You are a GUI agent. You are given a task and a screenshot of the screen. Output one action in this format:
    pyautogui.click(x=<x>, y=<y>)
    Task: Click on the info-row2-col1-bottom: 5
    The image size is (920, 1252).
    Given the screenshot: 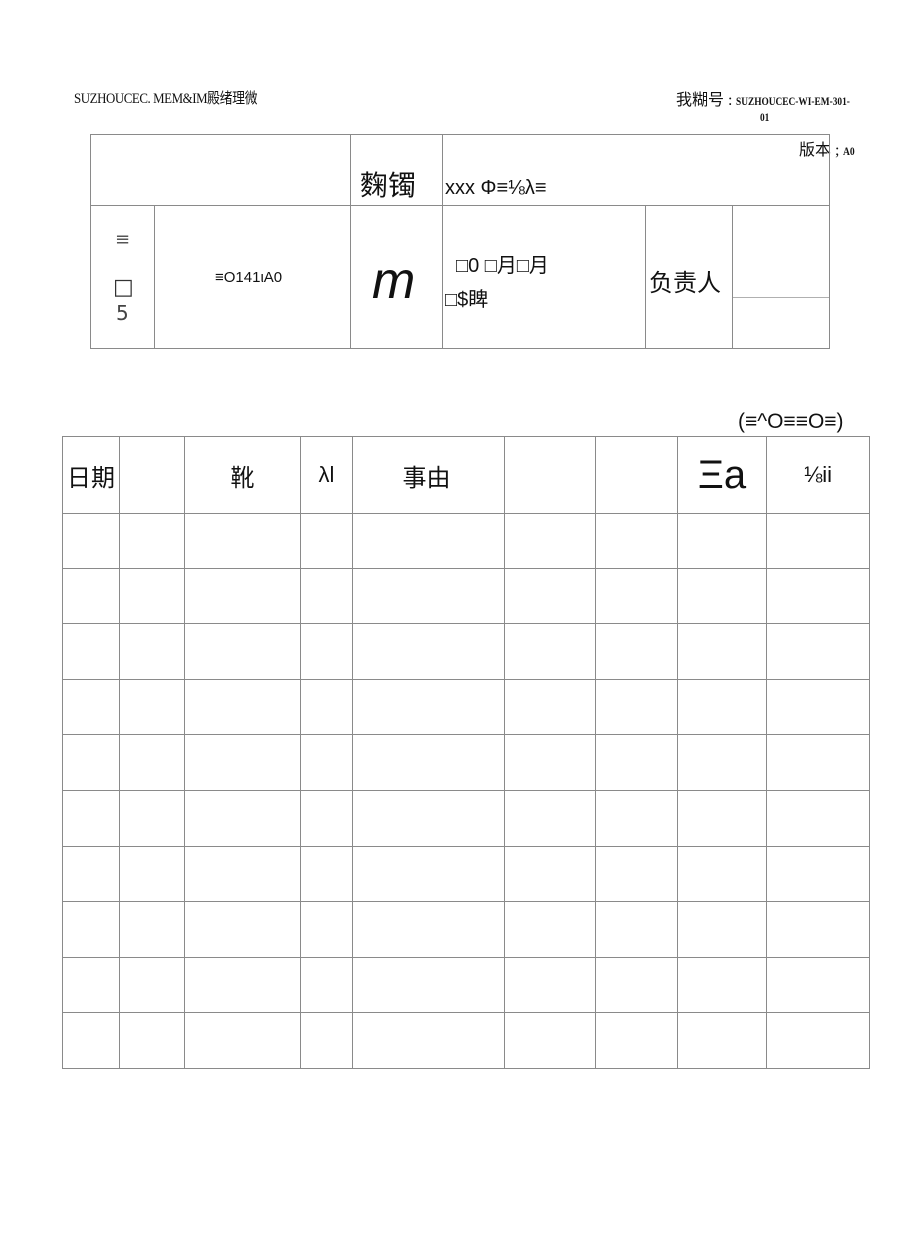 What is the action you would take?
    pyautogui.click(x=122, y=313)
    